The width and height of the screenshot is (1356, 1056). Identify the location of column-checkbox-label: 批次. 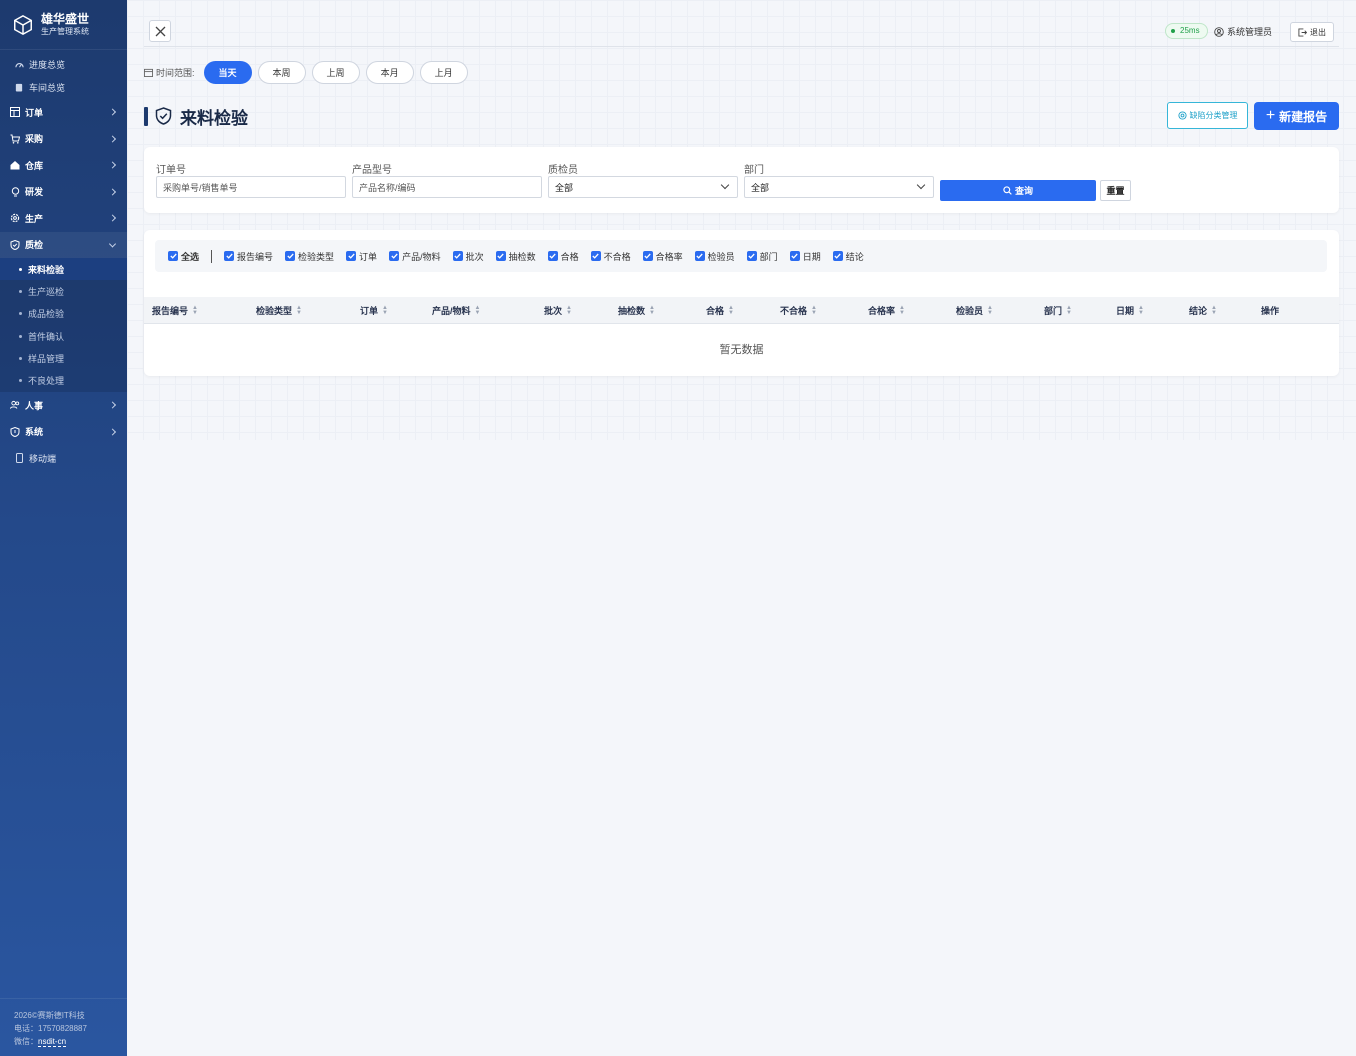
(474, 256).